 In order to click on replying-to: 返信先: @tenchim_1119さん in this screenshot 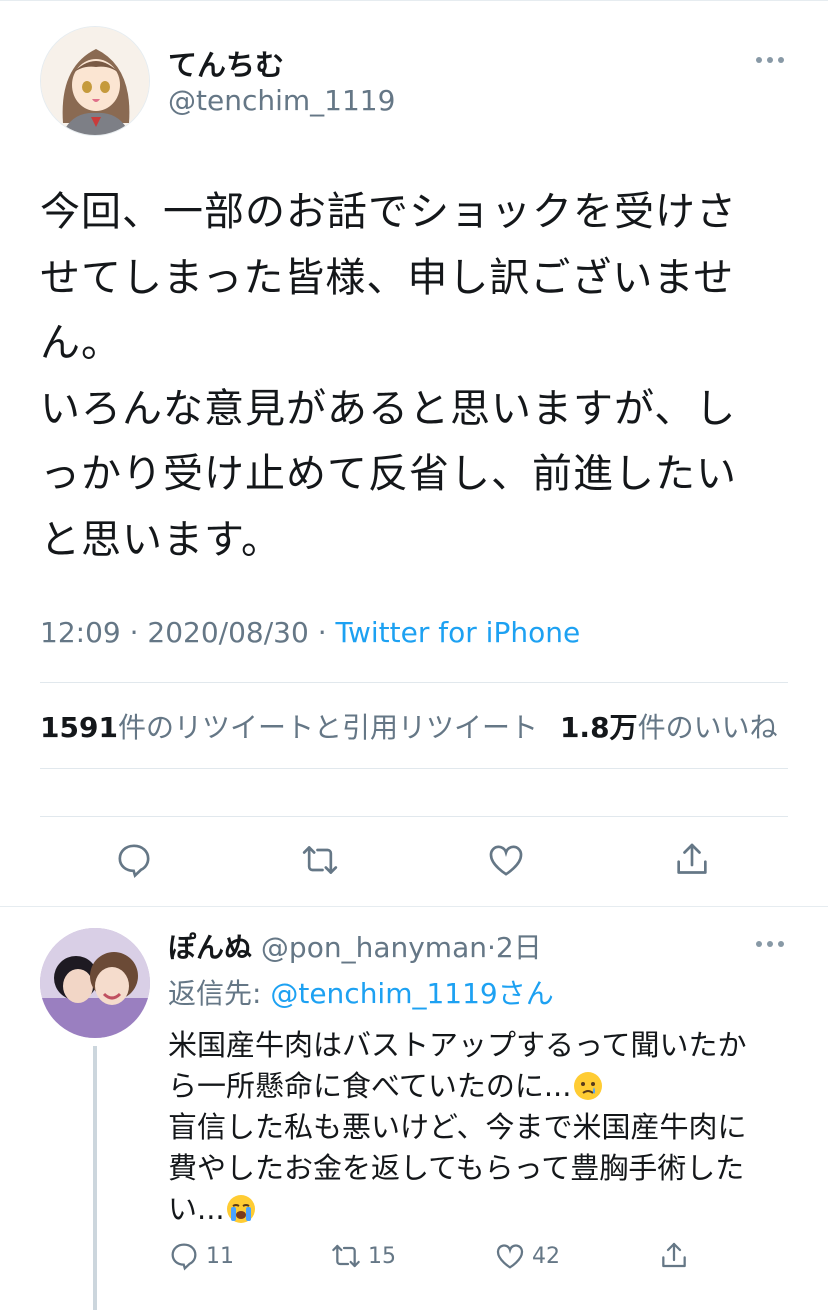, I will do `click(361, 992)`.